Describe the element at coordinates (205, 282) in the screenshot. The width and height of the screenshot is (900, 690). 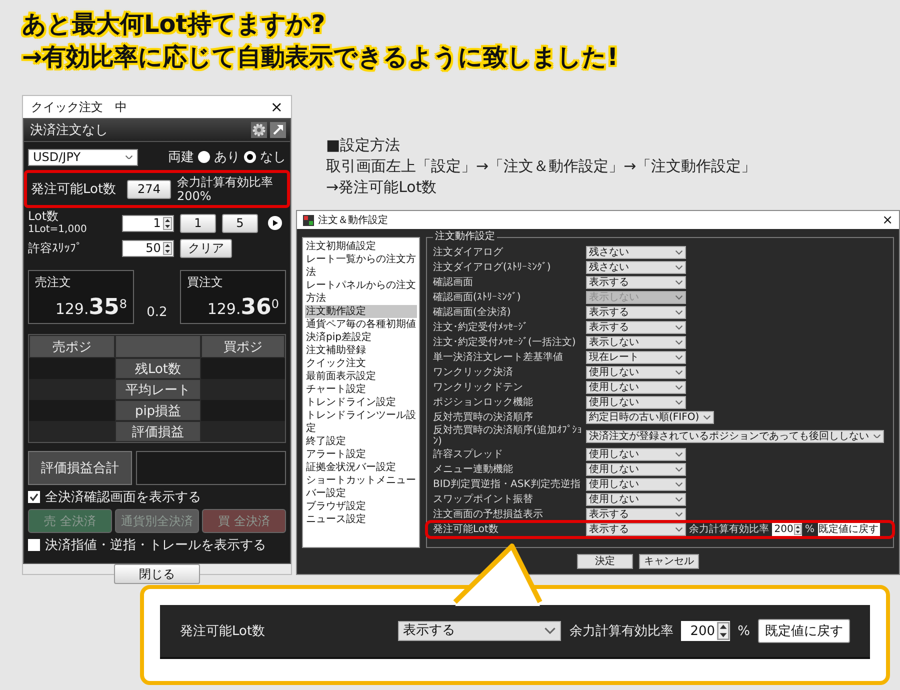
I see `price-label: 買注文` at that location.